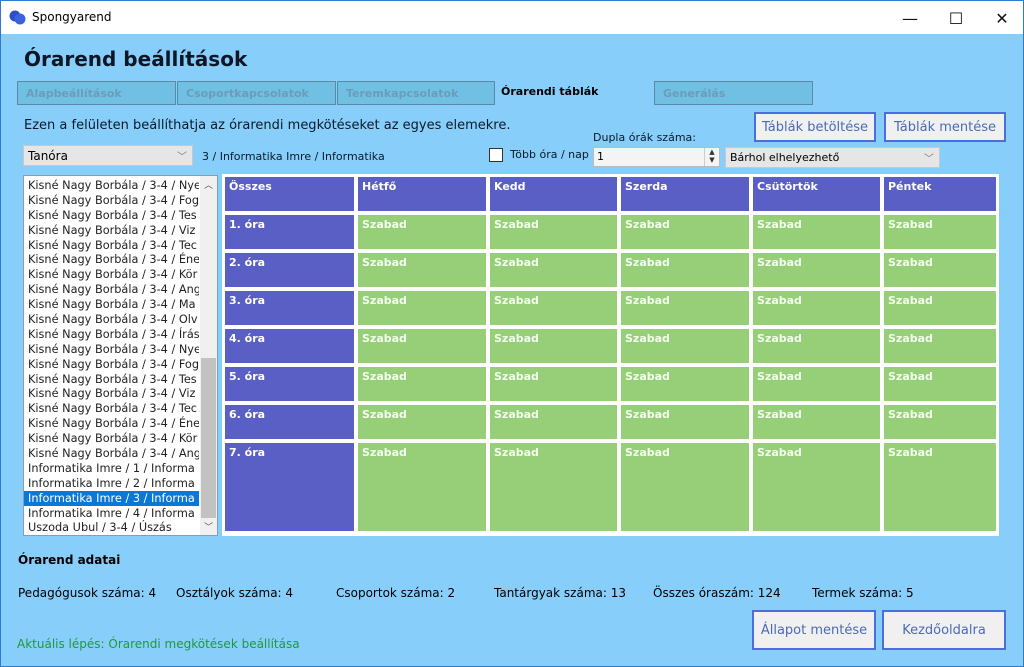  What do you see at coordinates (956, 18) in the screenshot?
I see `maximize-icon: ☐` at bounding box center [956, 18].